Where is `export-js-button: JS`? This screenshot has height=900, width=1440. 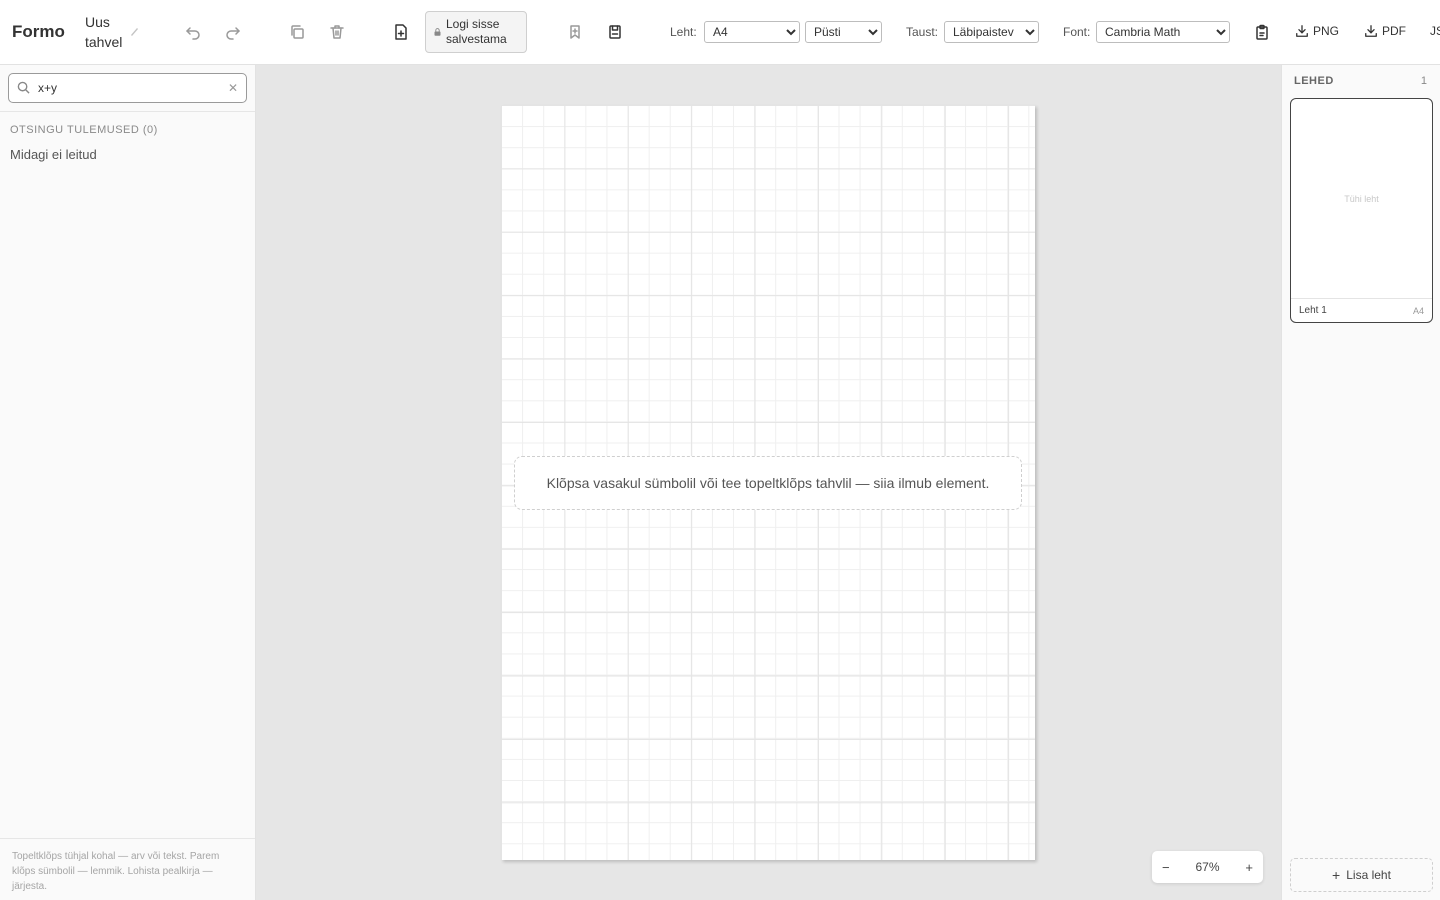
export-js-button: JS is located at coordinates (1435, 31).